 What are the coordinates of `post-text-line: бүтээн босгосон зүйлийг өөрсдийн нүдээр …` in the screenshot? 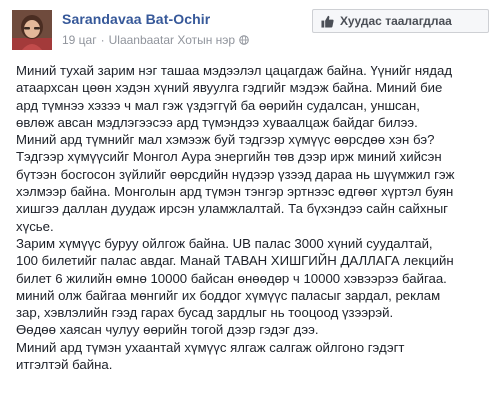 It's located at (235, 174).